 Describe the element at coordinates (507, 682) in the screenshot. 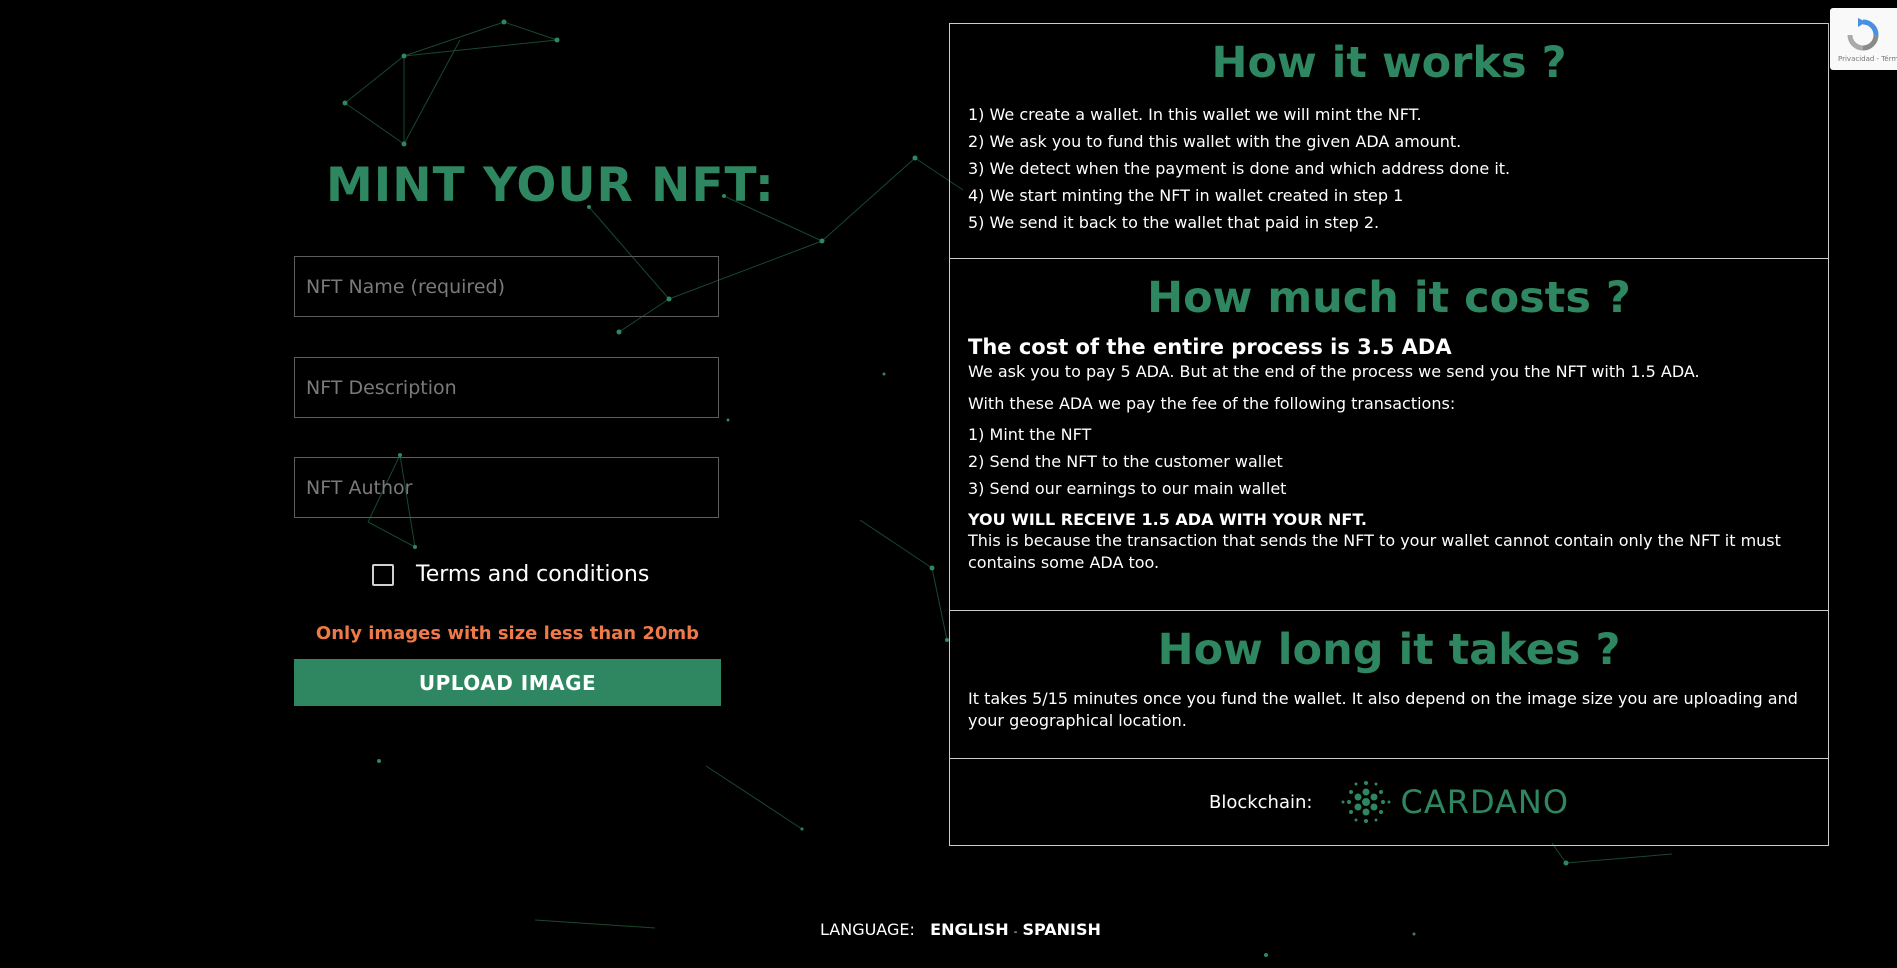

I see `upload-image-button: UPLOAD IMAGE` at that location.